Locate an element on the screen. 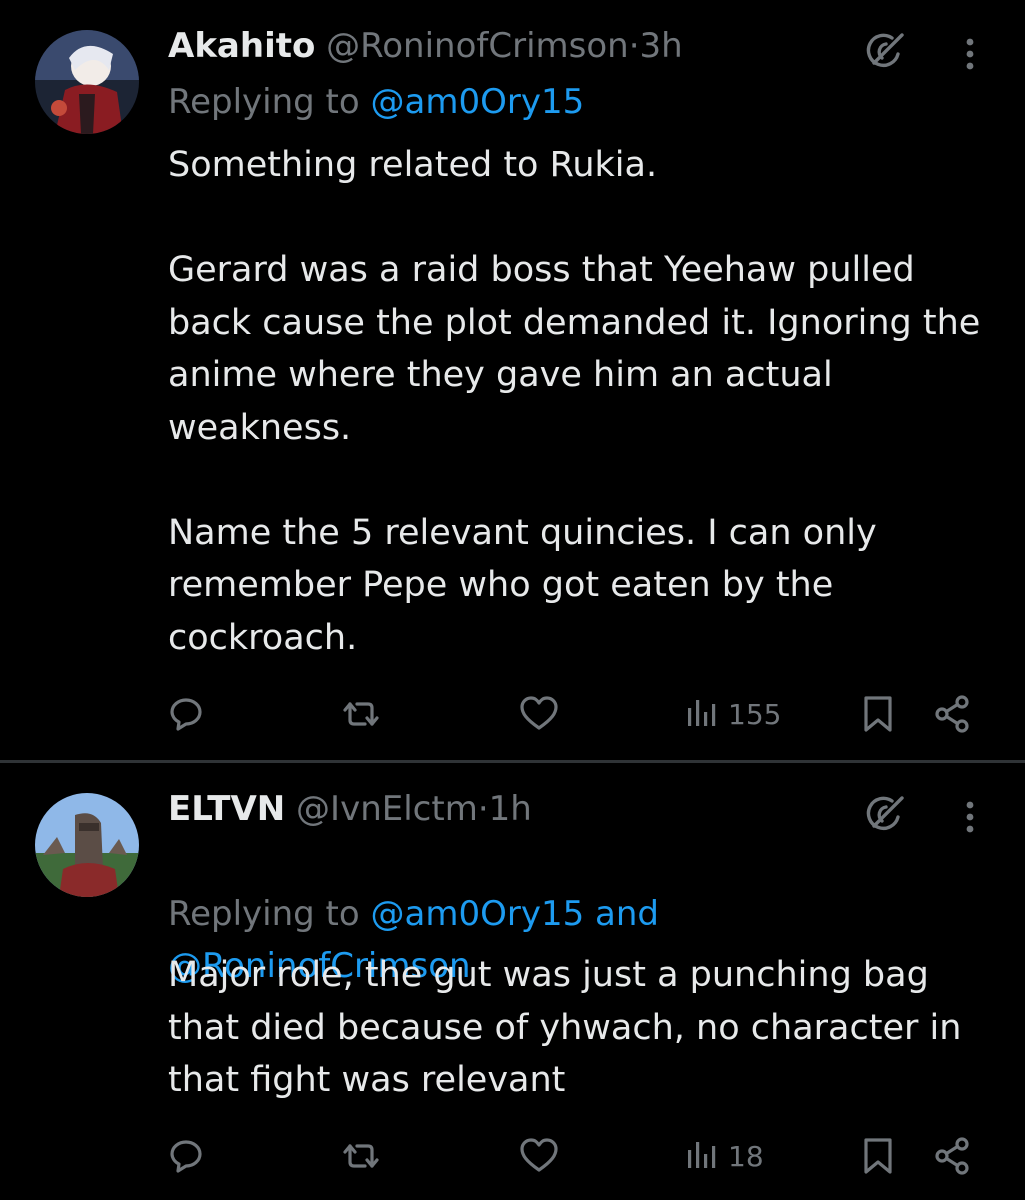 This screenshot has height=1200, width=1025. views-button: 18 is located at coordinates (724, 1156).